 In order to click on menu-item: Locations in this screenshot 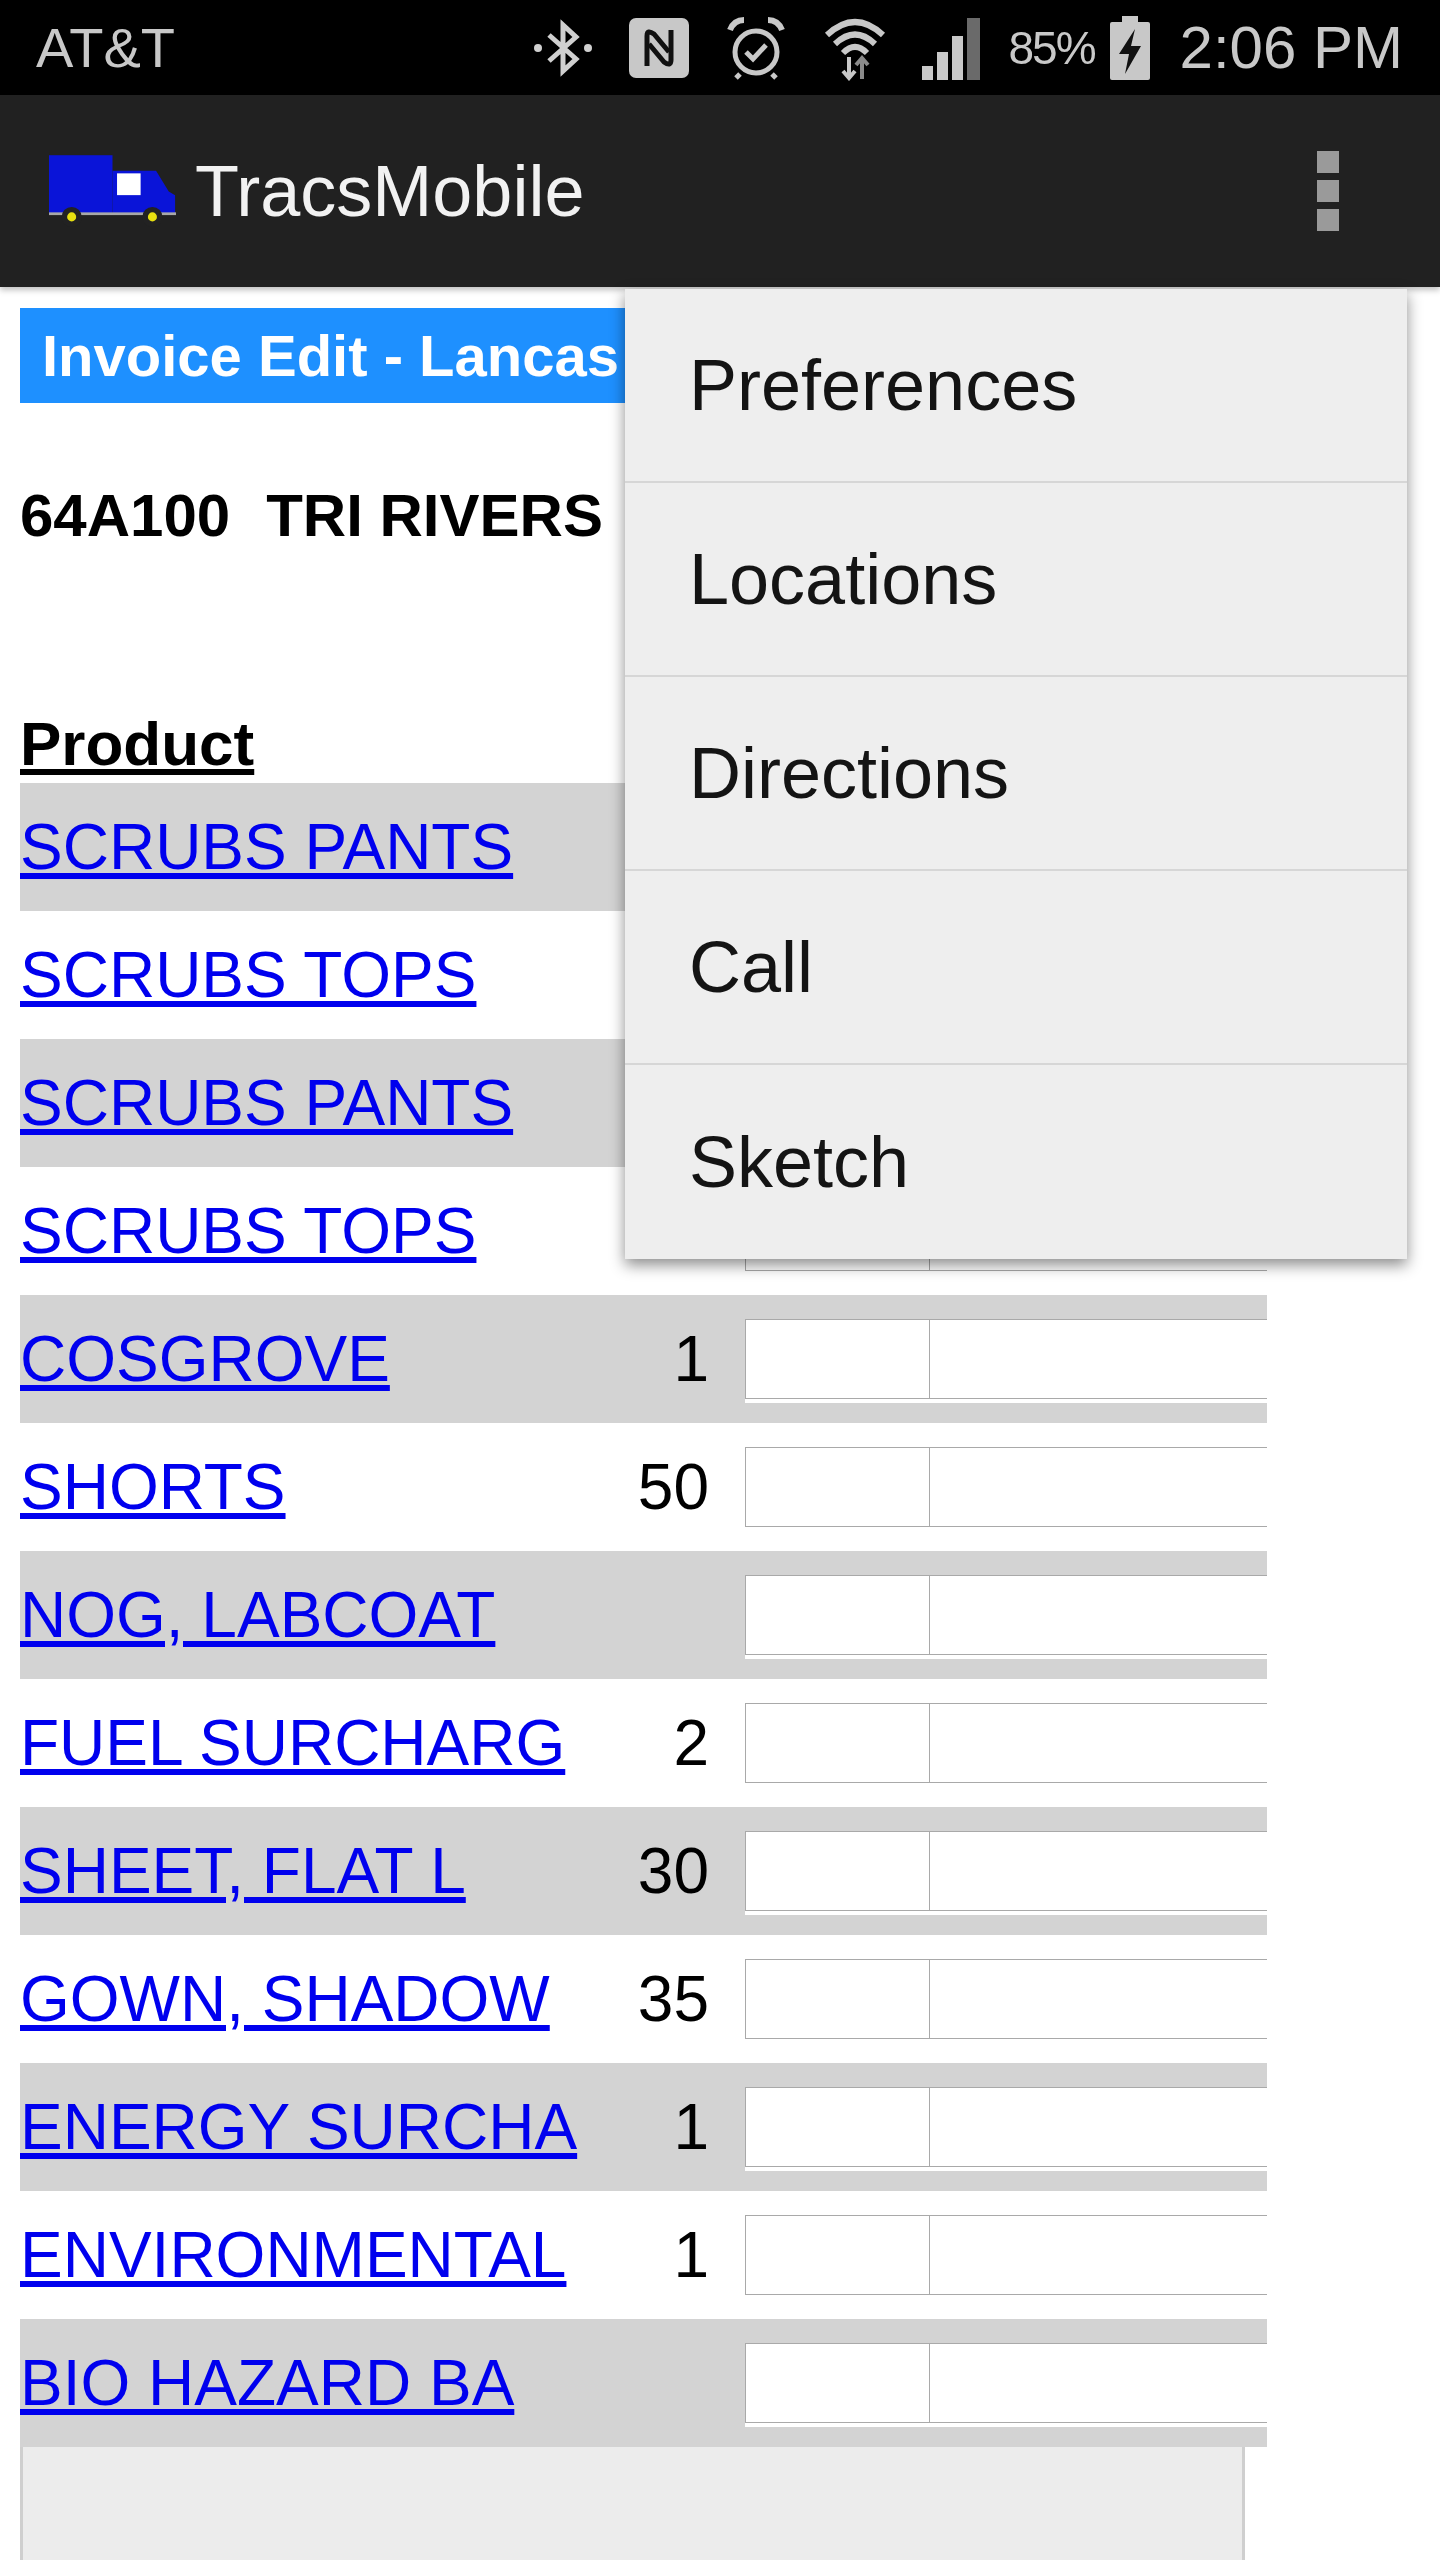, I will do `click(1016, 580)`.